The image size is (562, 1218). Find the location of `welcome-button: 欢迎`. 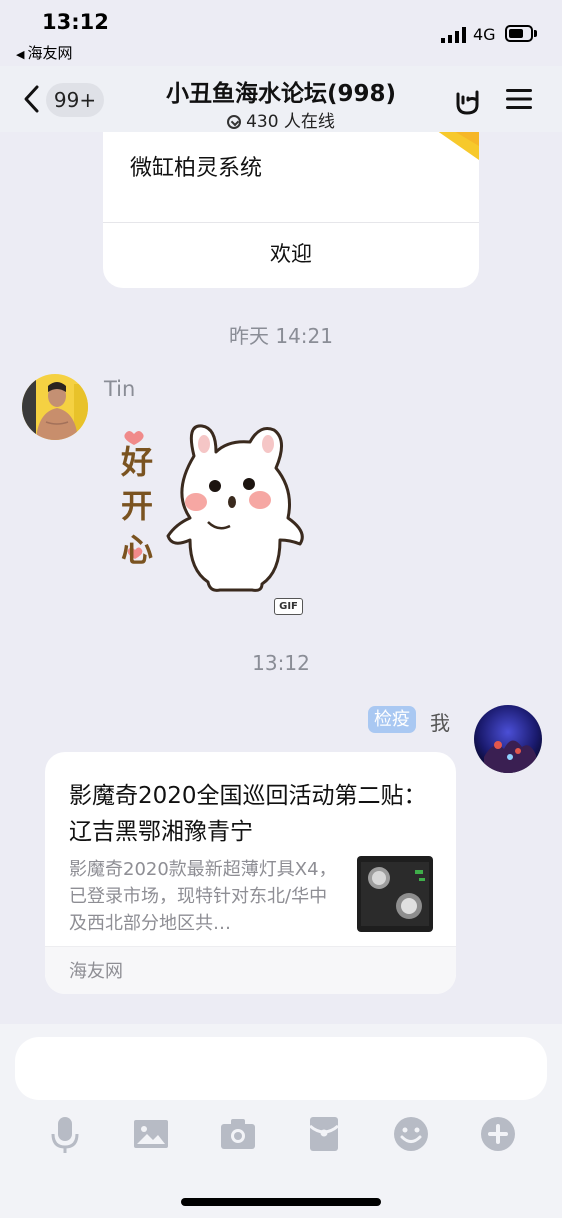

welcome-button: 欢迎 is located at coordinates (291, 253).